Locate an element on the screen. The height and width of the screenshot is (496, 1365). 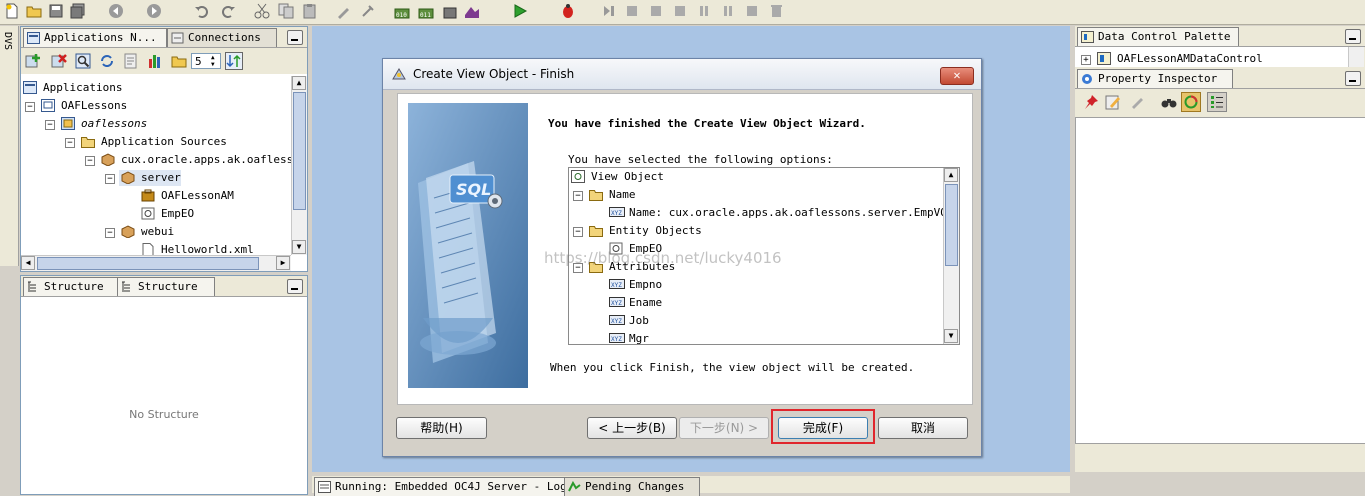
save-icon is located at coordinates (56, 11).